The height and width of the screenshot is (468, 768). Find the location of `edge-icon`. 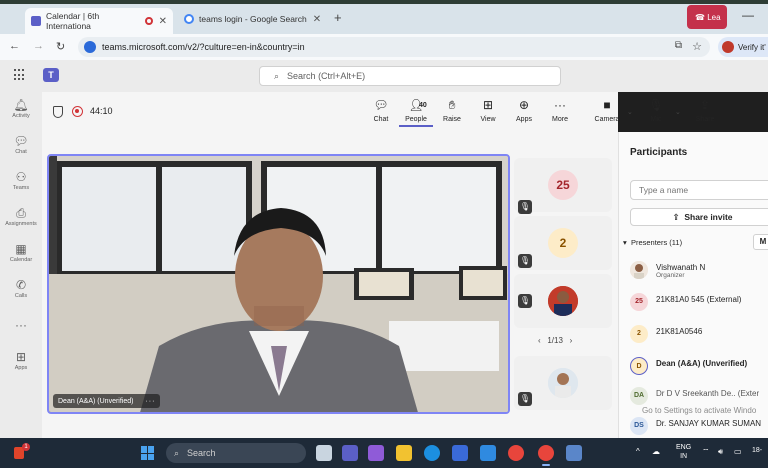

edge-icon is located at coordinates (432, 453).